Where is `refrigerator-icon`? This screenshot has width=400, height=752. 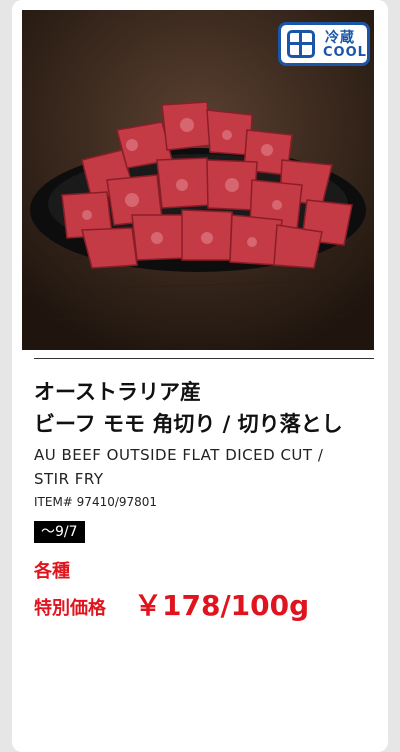 refrigerator-icon is located at coordinates (301, 44).